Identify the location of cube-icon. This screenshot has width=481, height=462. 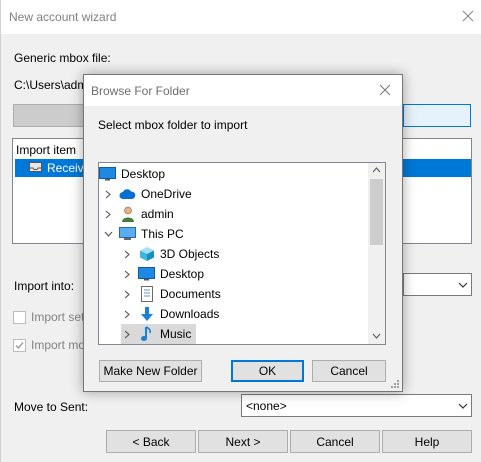
(146, 254).